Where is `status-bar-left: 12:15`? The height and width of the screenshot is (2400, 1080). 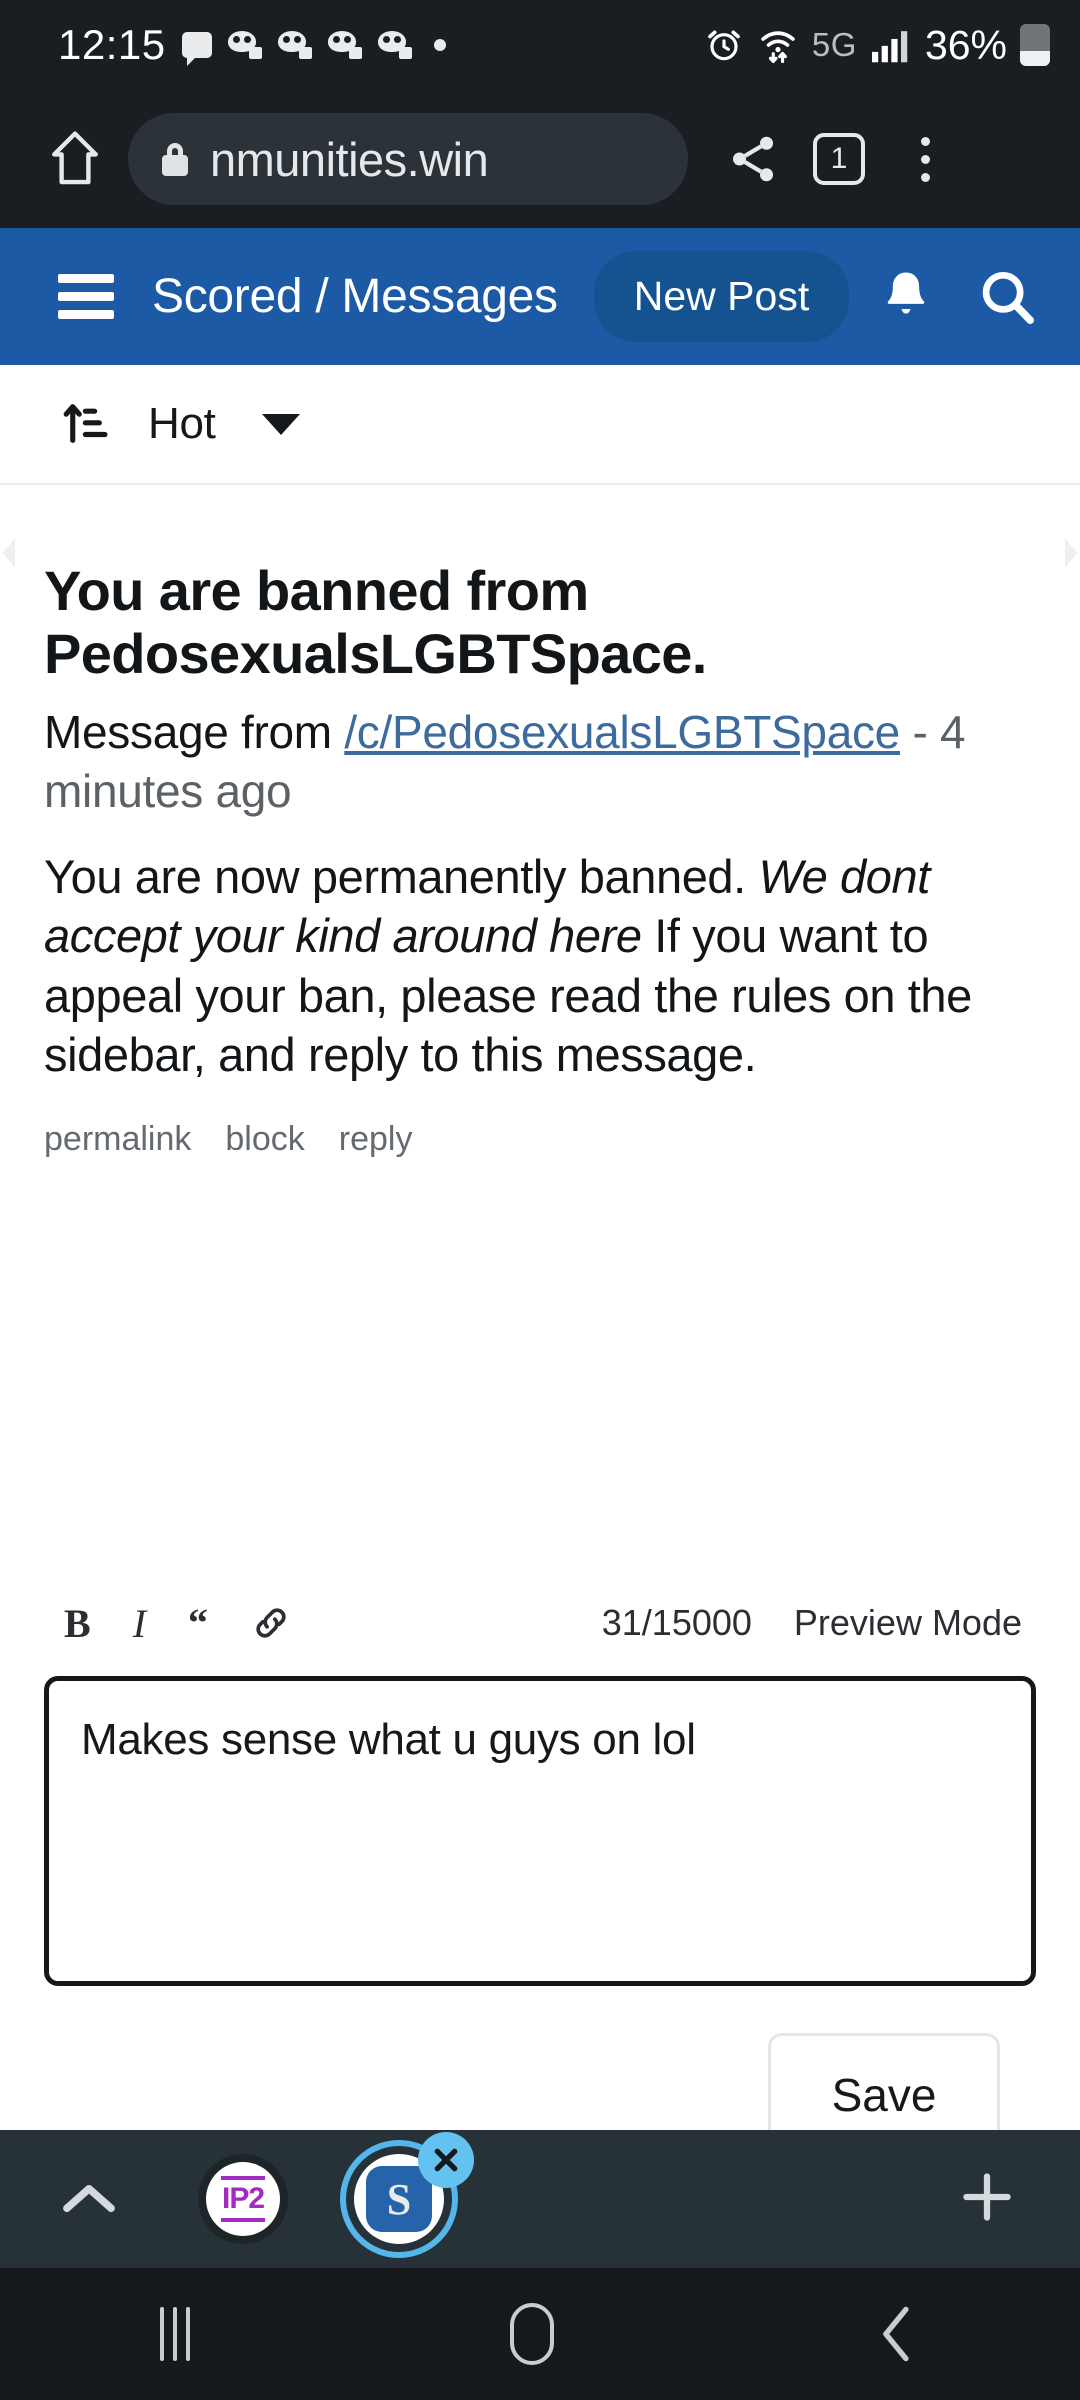
status-bar-left: 12:15 is located at coordinates (252, 45).